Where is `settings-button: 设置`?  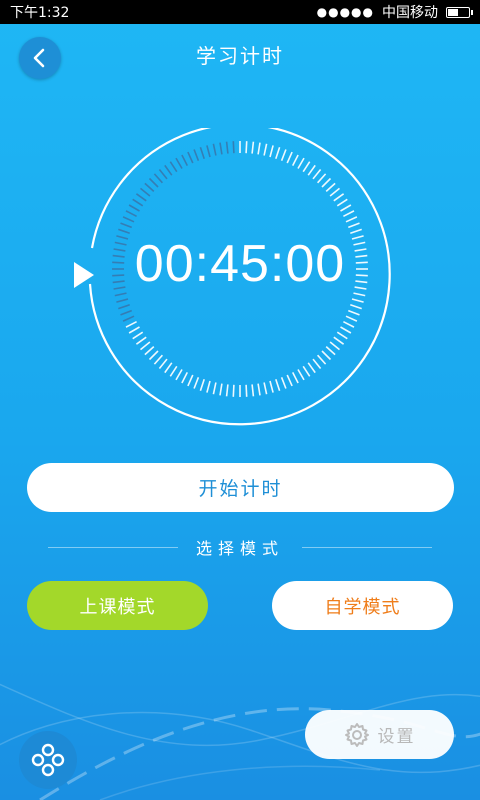
settings-button: 设置 is located at coordinates (379, 734).